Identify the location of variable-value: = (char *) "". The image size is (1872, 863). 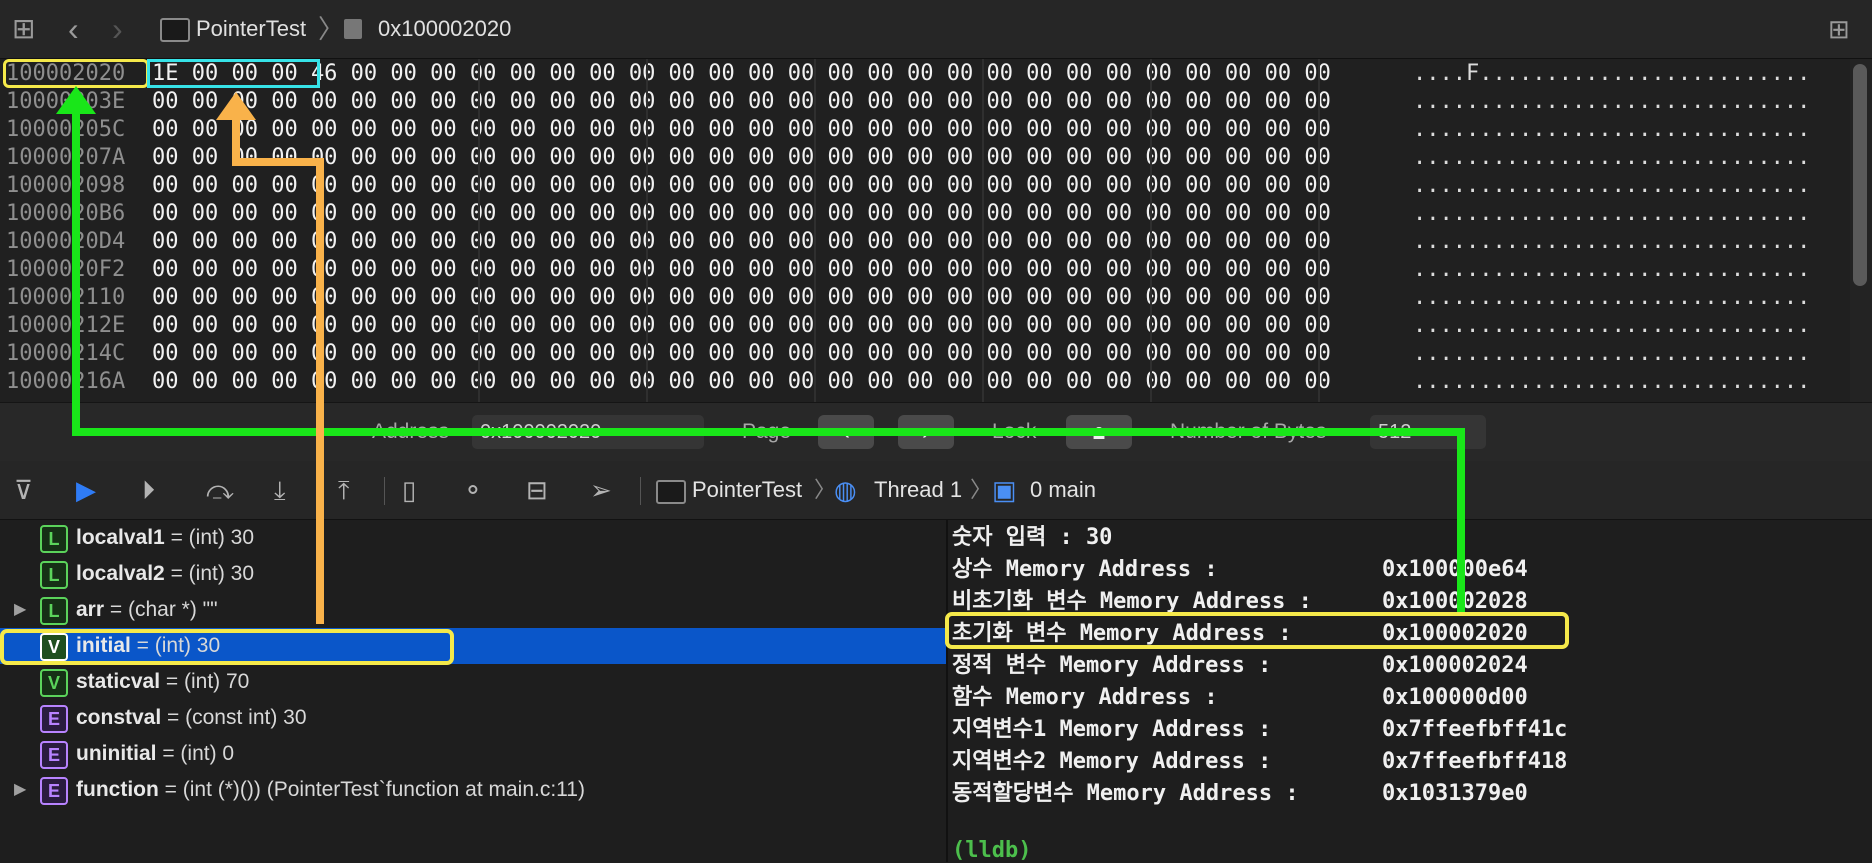
(161, 609).